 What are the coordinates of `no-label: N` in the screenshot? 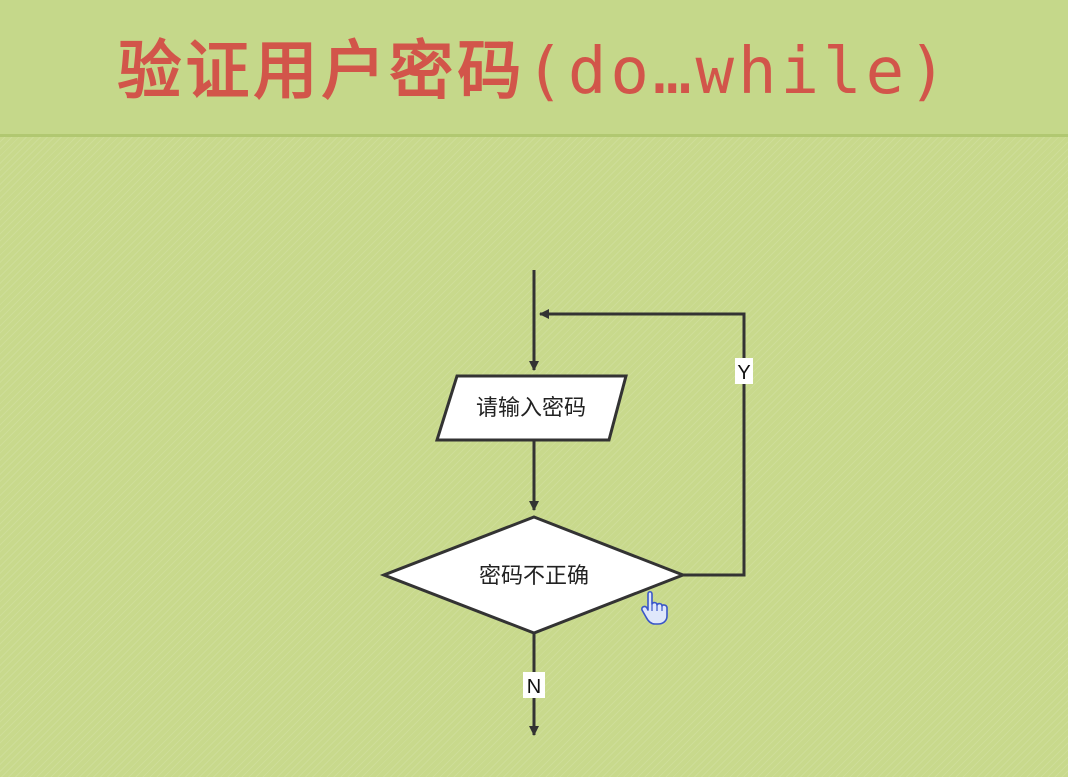 It's located at (534, 687).